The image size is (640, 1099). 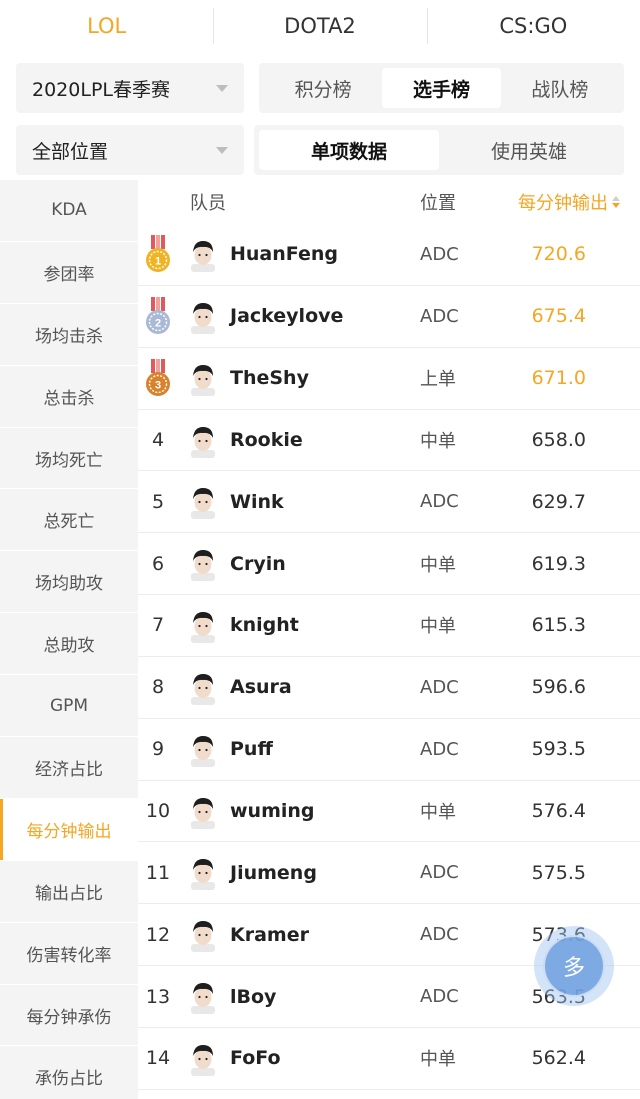 I want to click on table-row: 3 TheShy 上单 671.0, so click(x=389, y=379).